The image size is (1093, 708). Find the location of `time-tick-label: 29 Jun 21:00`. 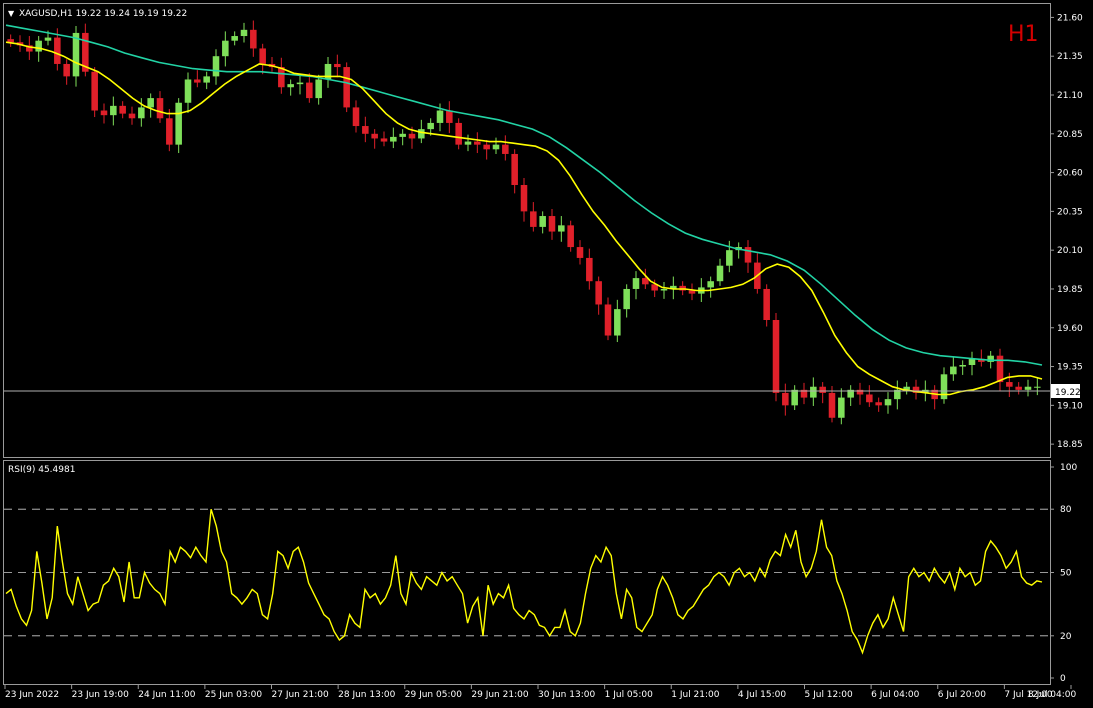

time-tick-label: 29 Jun 21:00 is located at coordinates (499, 695).